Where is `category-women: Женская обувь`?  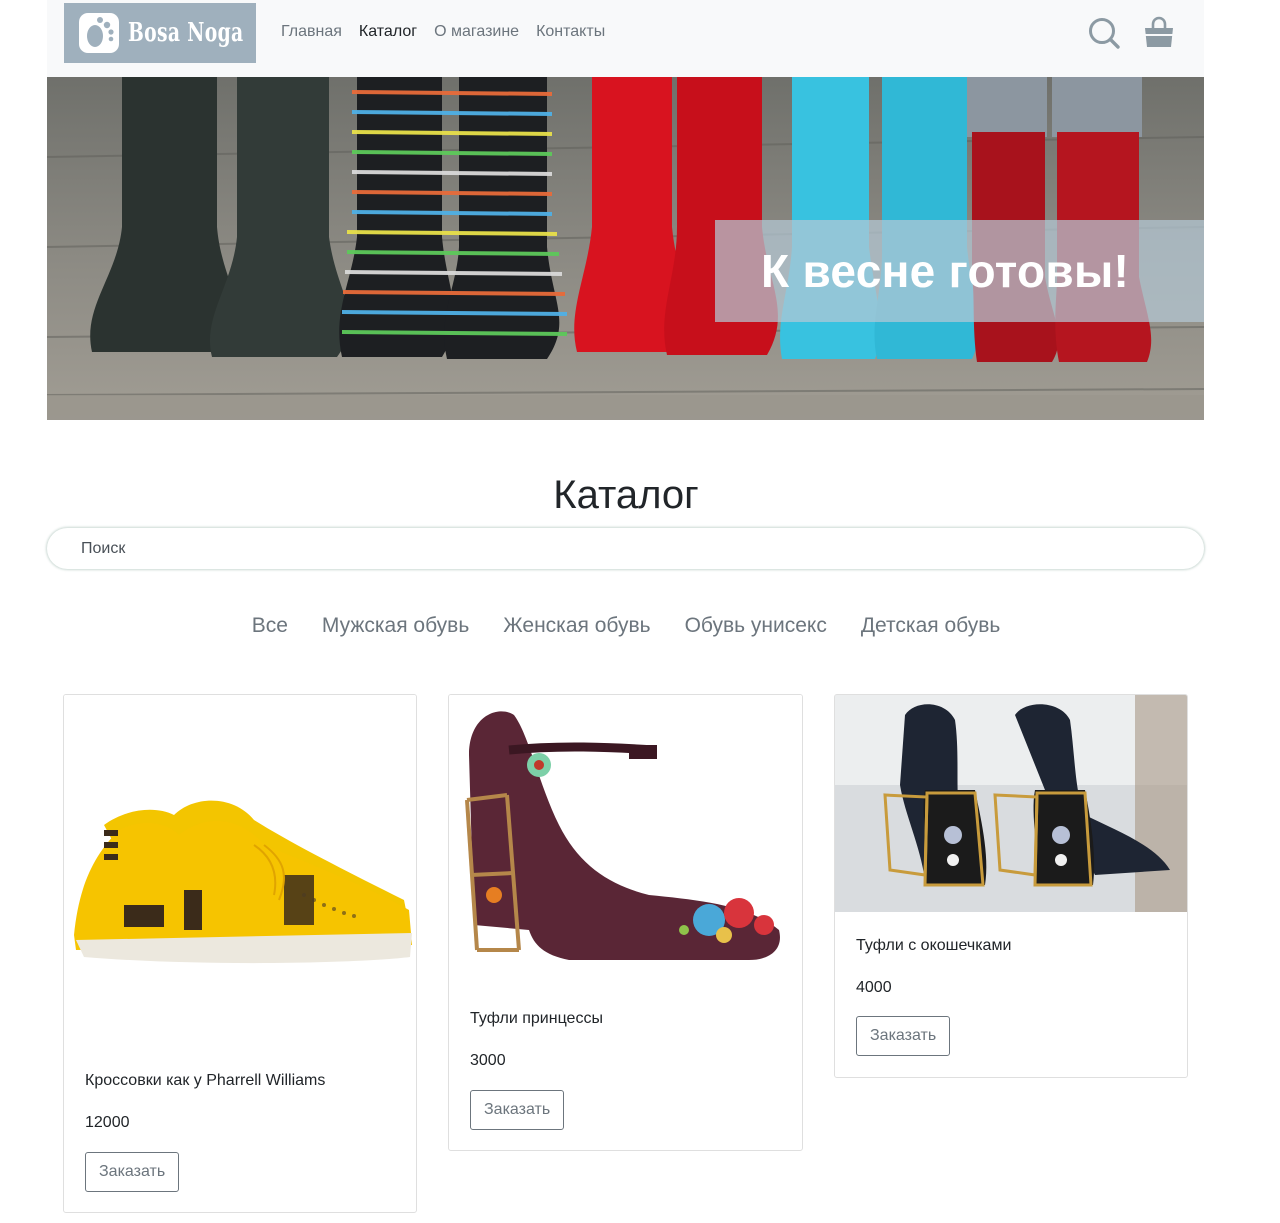
category-women: Женская обувь is located at coordinates (576, 626).